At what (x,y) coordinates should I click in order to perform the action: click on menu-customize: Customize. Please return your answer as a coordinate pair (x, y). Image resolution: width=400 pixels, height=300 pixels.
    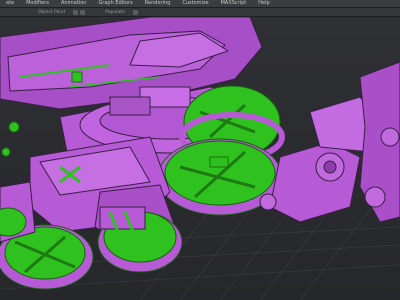
    Looking at the image, I should click on (195, 3).